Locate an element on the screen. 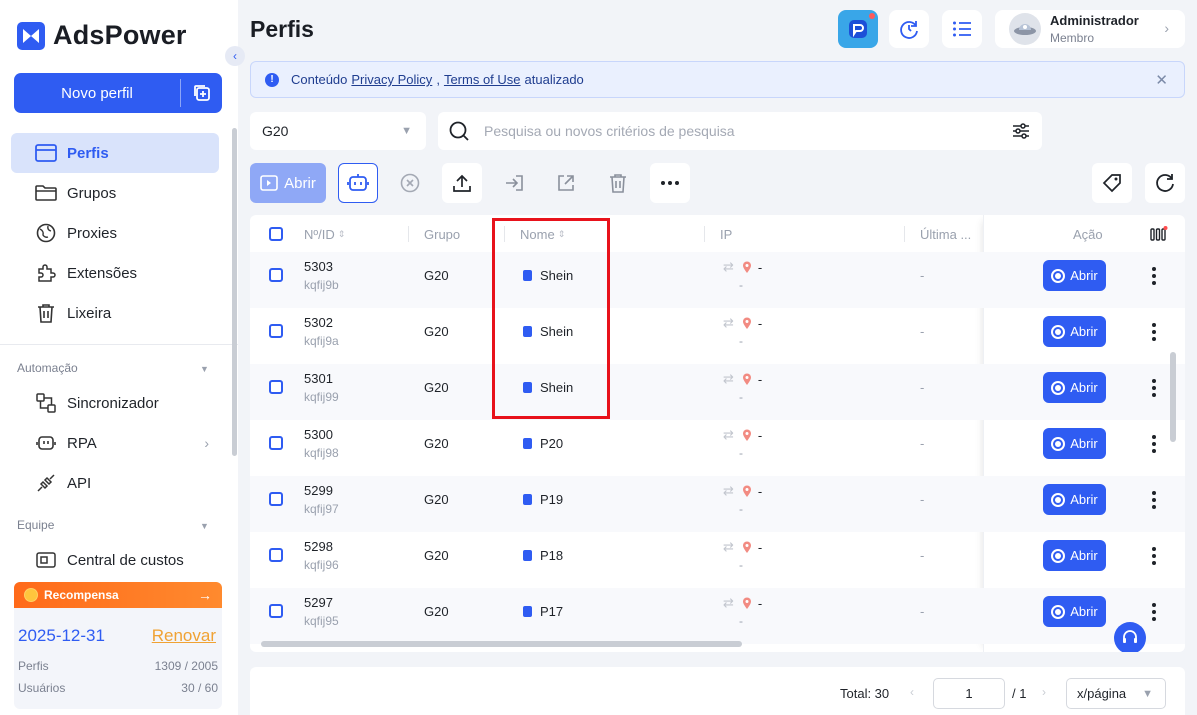 The image size is (1197, 715). next-page-icon: › is located at coordinates (1044, 692).